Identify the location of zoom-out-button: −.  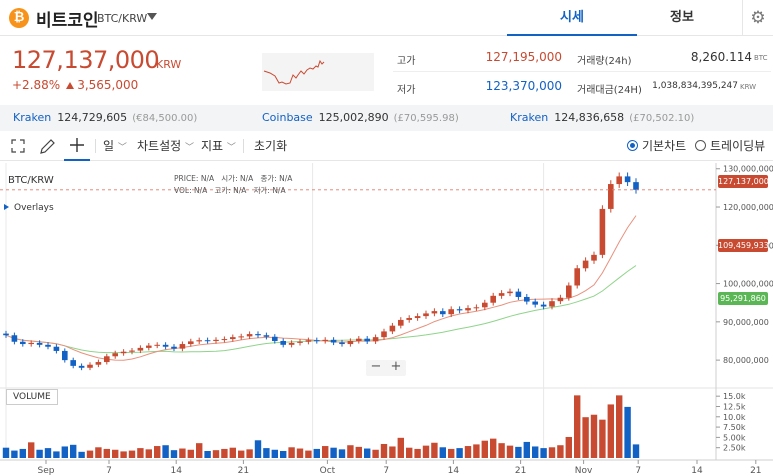
(376, 366).